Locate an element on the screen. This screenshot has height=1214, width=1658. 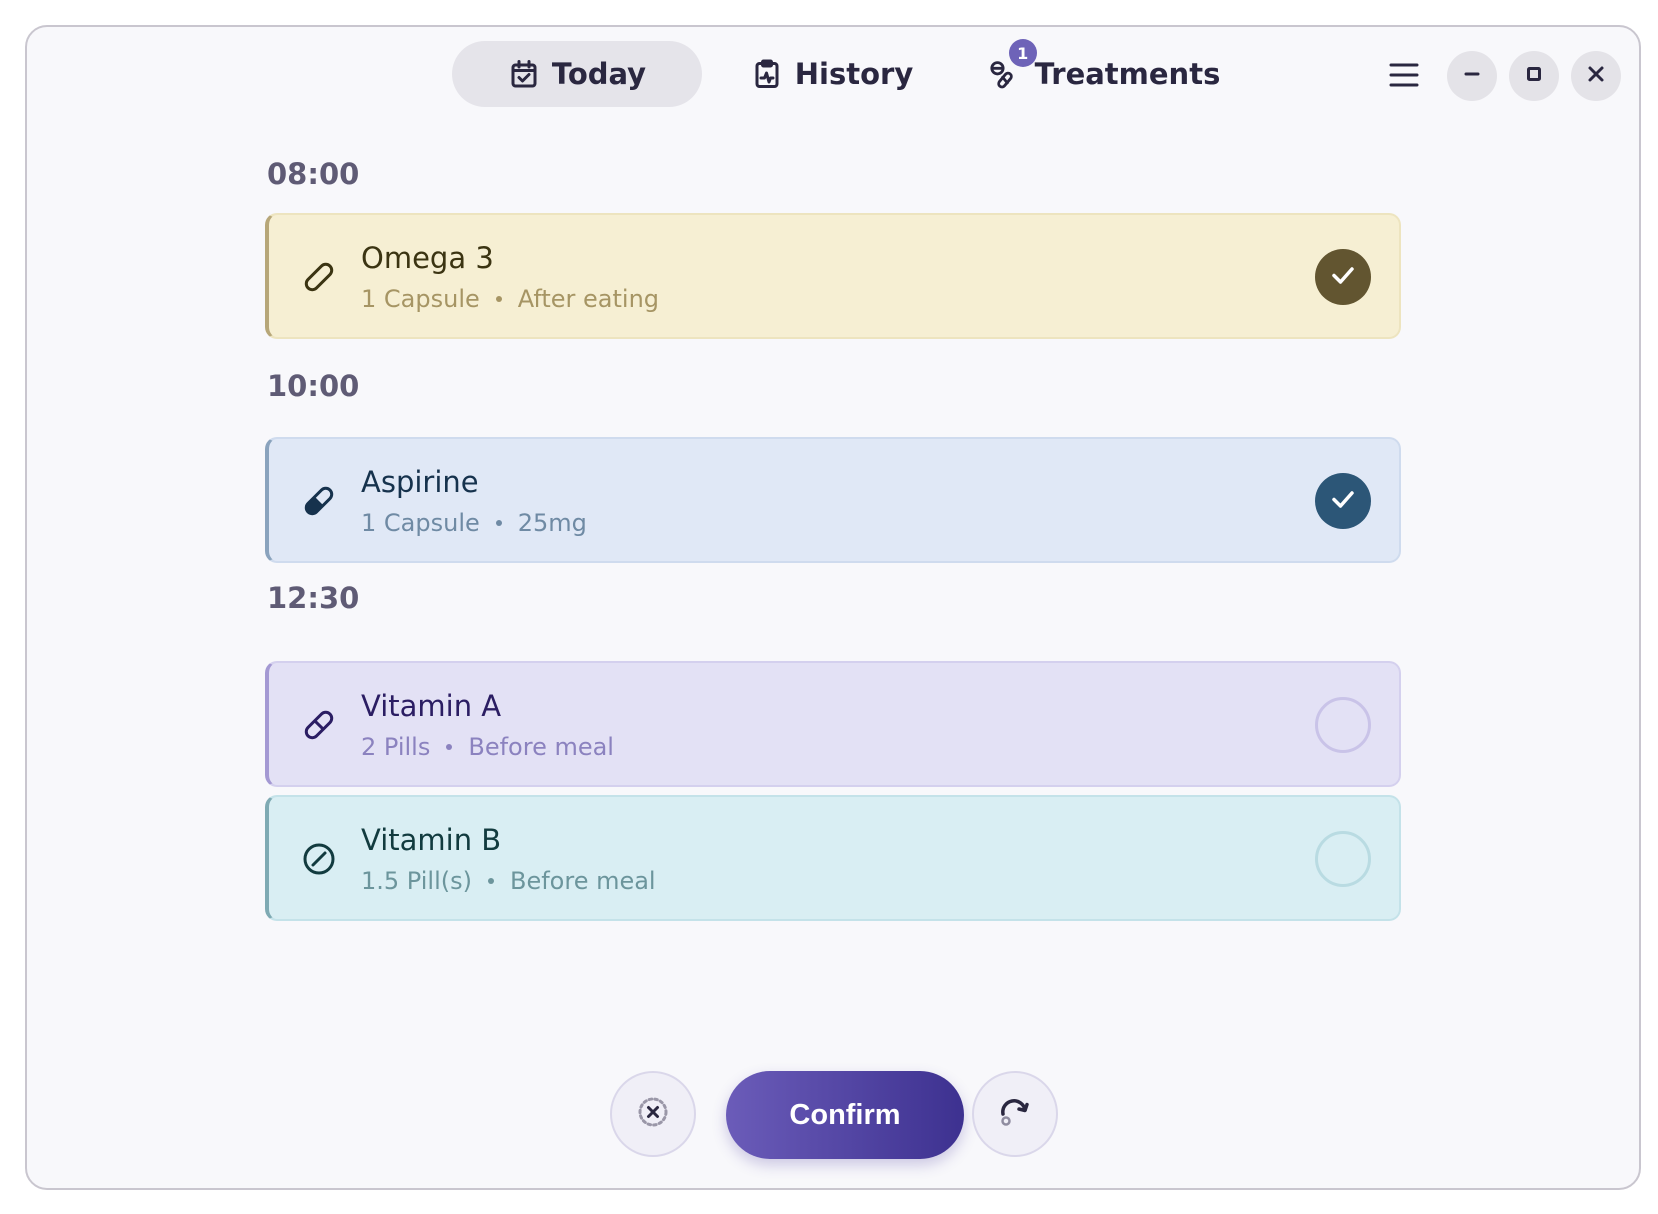
medication-card-vitamin-a: Vitamin A 2 Pills Before meal is located at coordinates (833, 724).